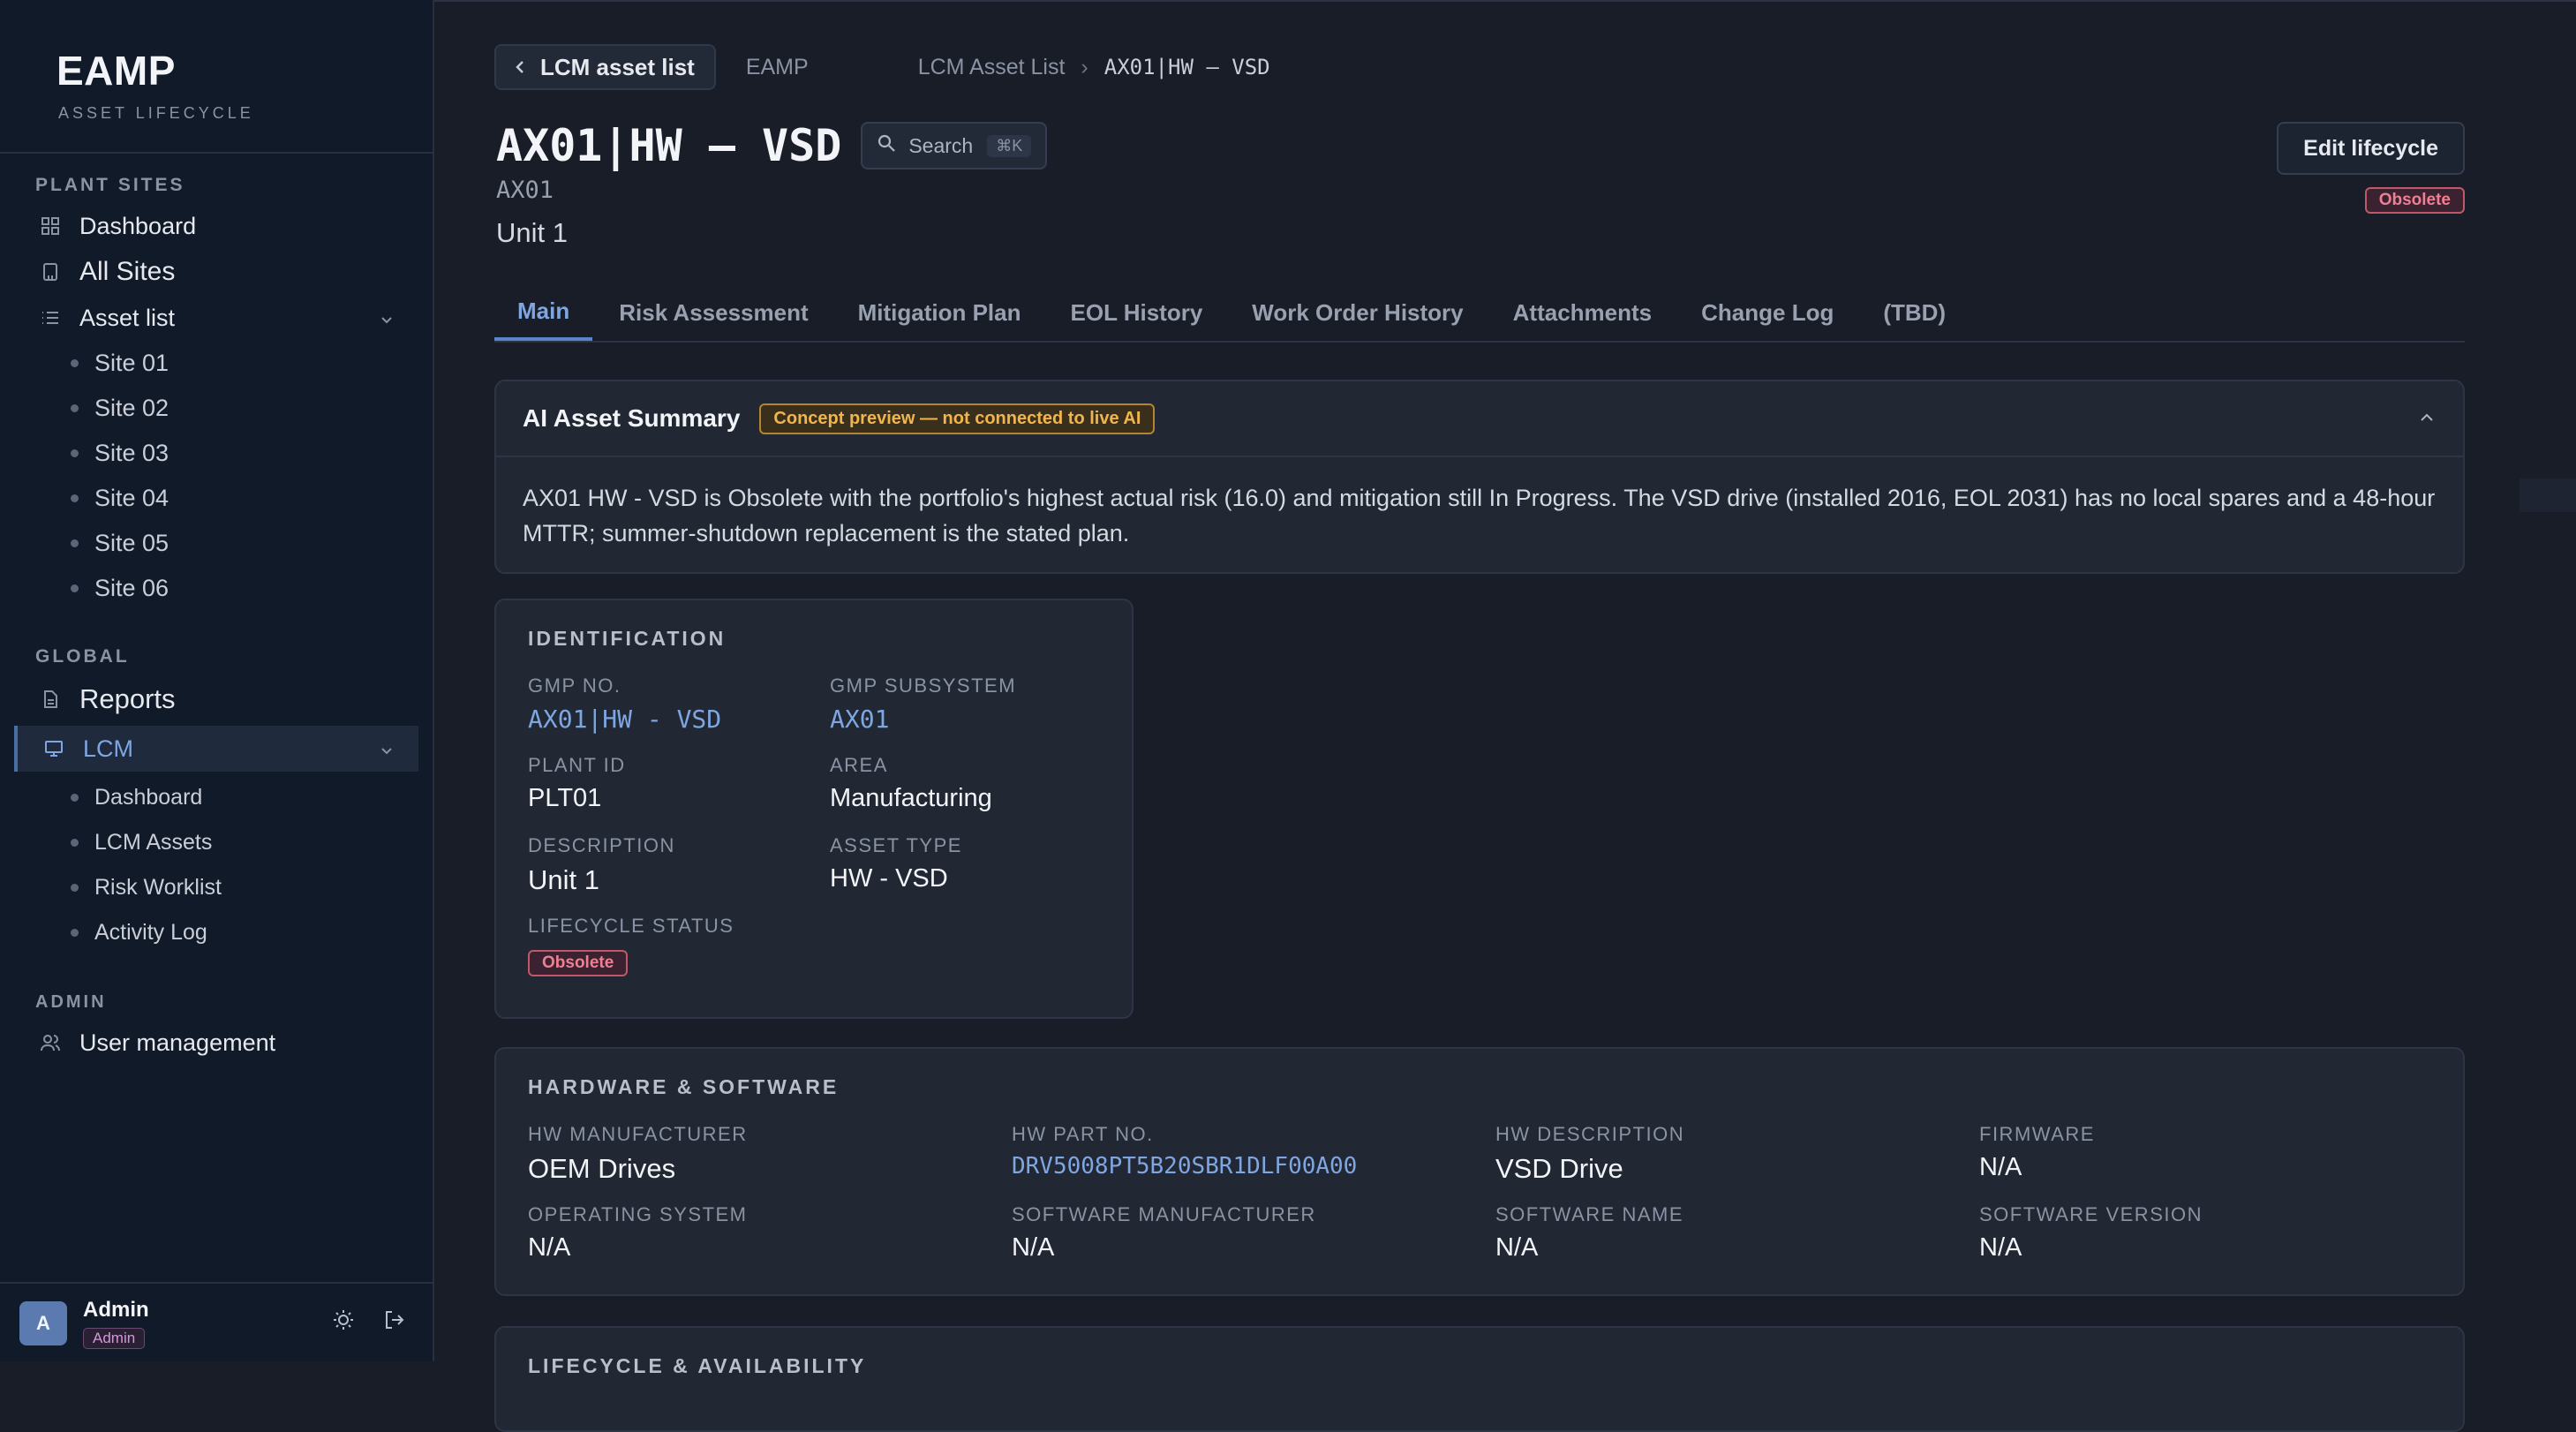 The height and width of the screenshot is (1432, 2576). Describe the element at coordinates (638, 1233) in the screenshot. I see `field-operating-system: OPERATING SYSTEM N/A` at that location.